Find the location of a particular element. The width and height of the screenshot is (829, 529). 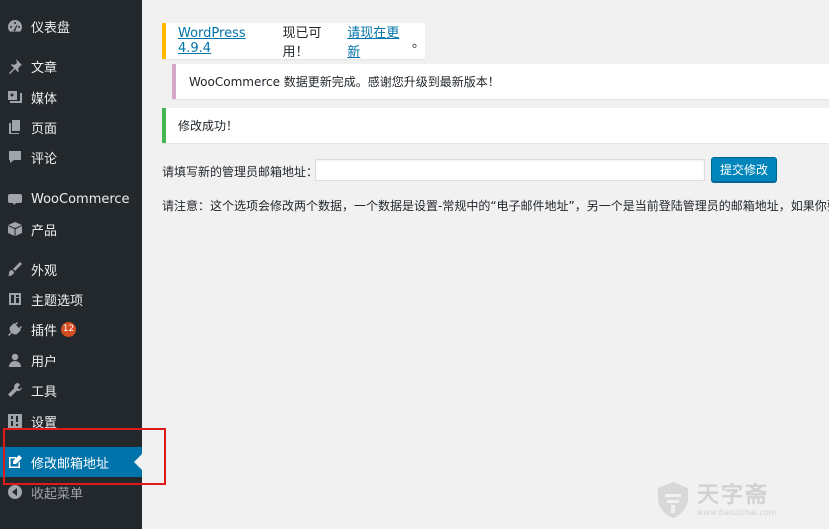

sidebar-item-dashboard: 仪表盘 is located at coordinates (71, 26).